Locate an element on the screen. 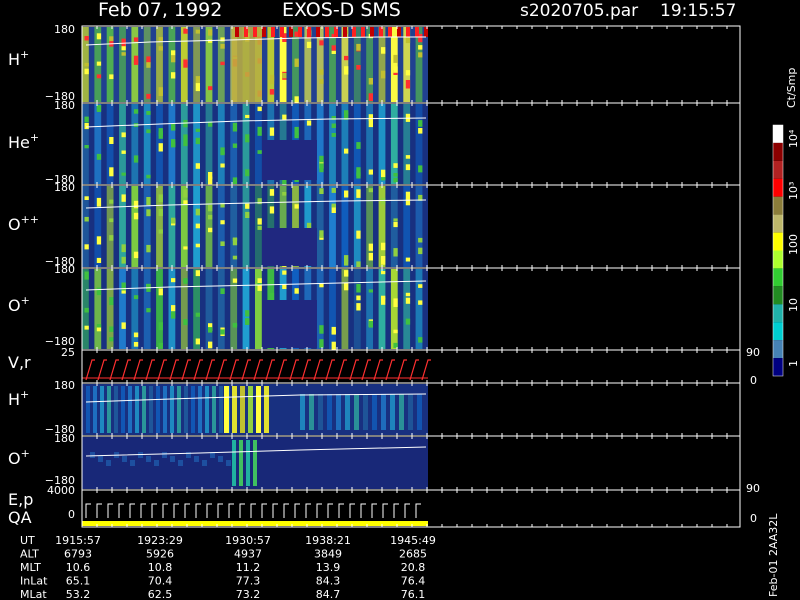 This screenshot has height=600, width=800. colorbar-unit: Ct/Smp is located at coordinates (791, 88).